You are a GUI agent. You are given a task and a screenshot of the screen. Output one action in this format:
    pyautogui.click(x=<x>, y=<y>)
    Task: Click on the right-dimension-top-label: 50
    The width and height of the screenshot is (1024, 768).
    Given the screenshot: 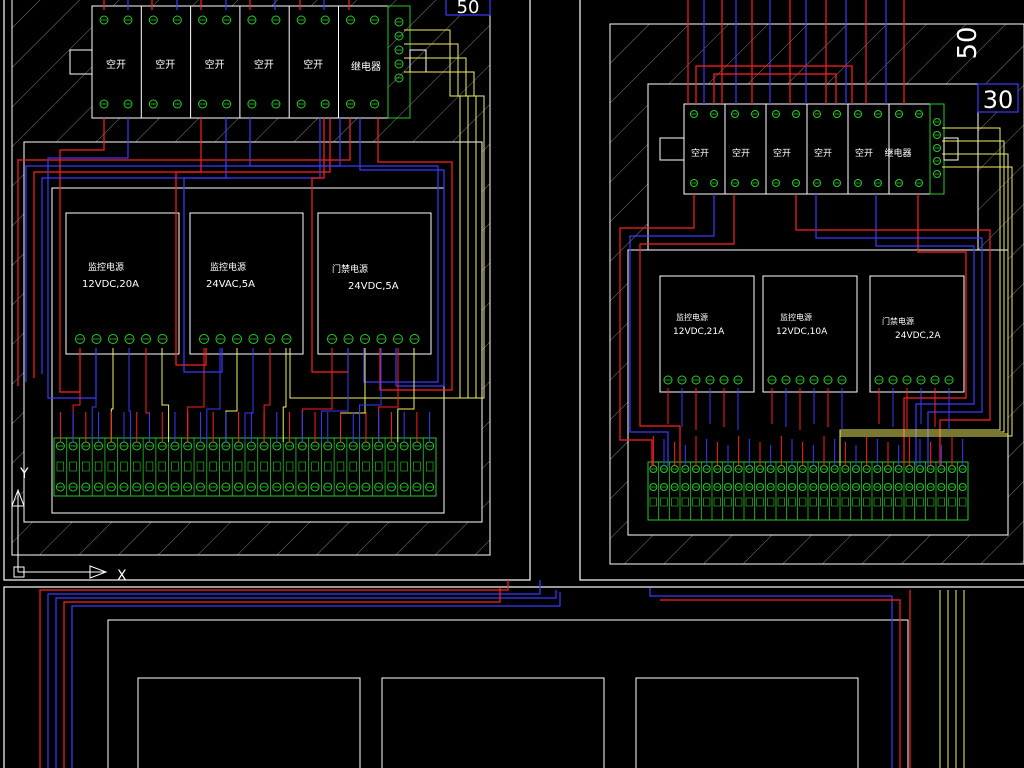 What is the action you would take?
    pyautogui.click(x=968, y=42)
    